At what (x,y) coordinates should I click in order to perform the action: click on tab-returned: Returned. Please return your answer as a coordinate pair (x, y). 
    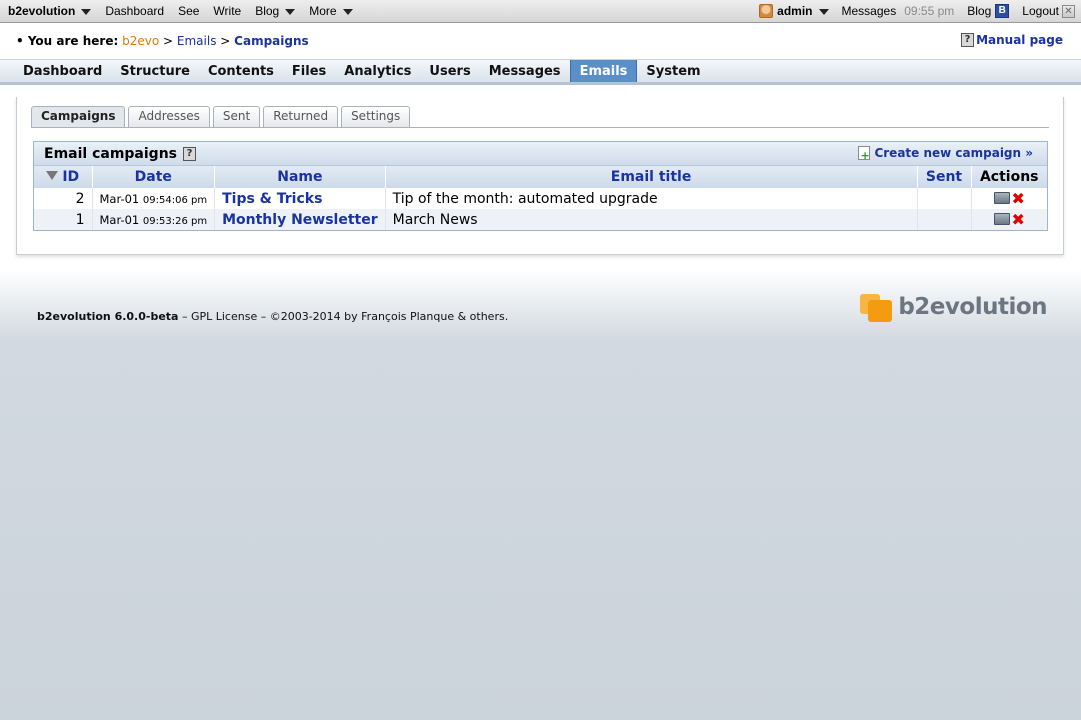
    Looking at the image, I should click on (301, 116).